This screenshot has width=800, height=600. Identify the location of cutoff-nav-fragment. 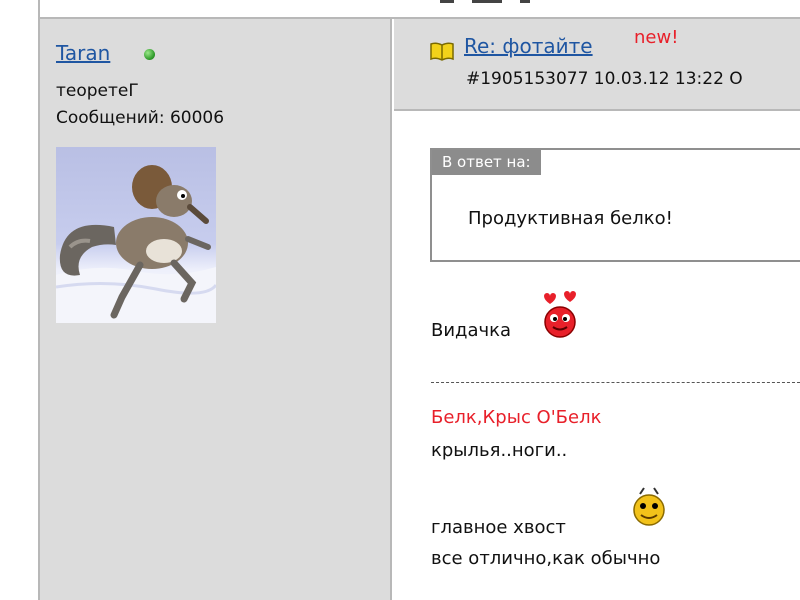
(510, 3).